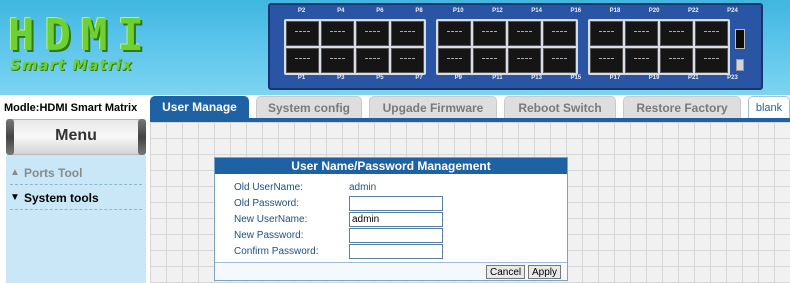  Describe the element at coordinates (458, 78) in the screenshot. I see `port-label: P9` at that location.